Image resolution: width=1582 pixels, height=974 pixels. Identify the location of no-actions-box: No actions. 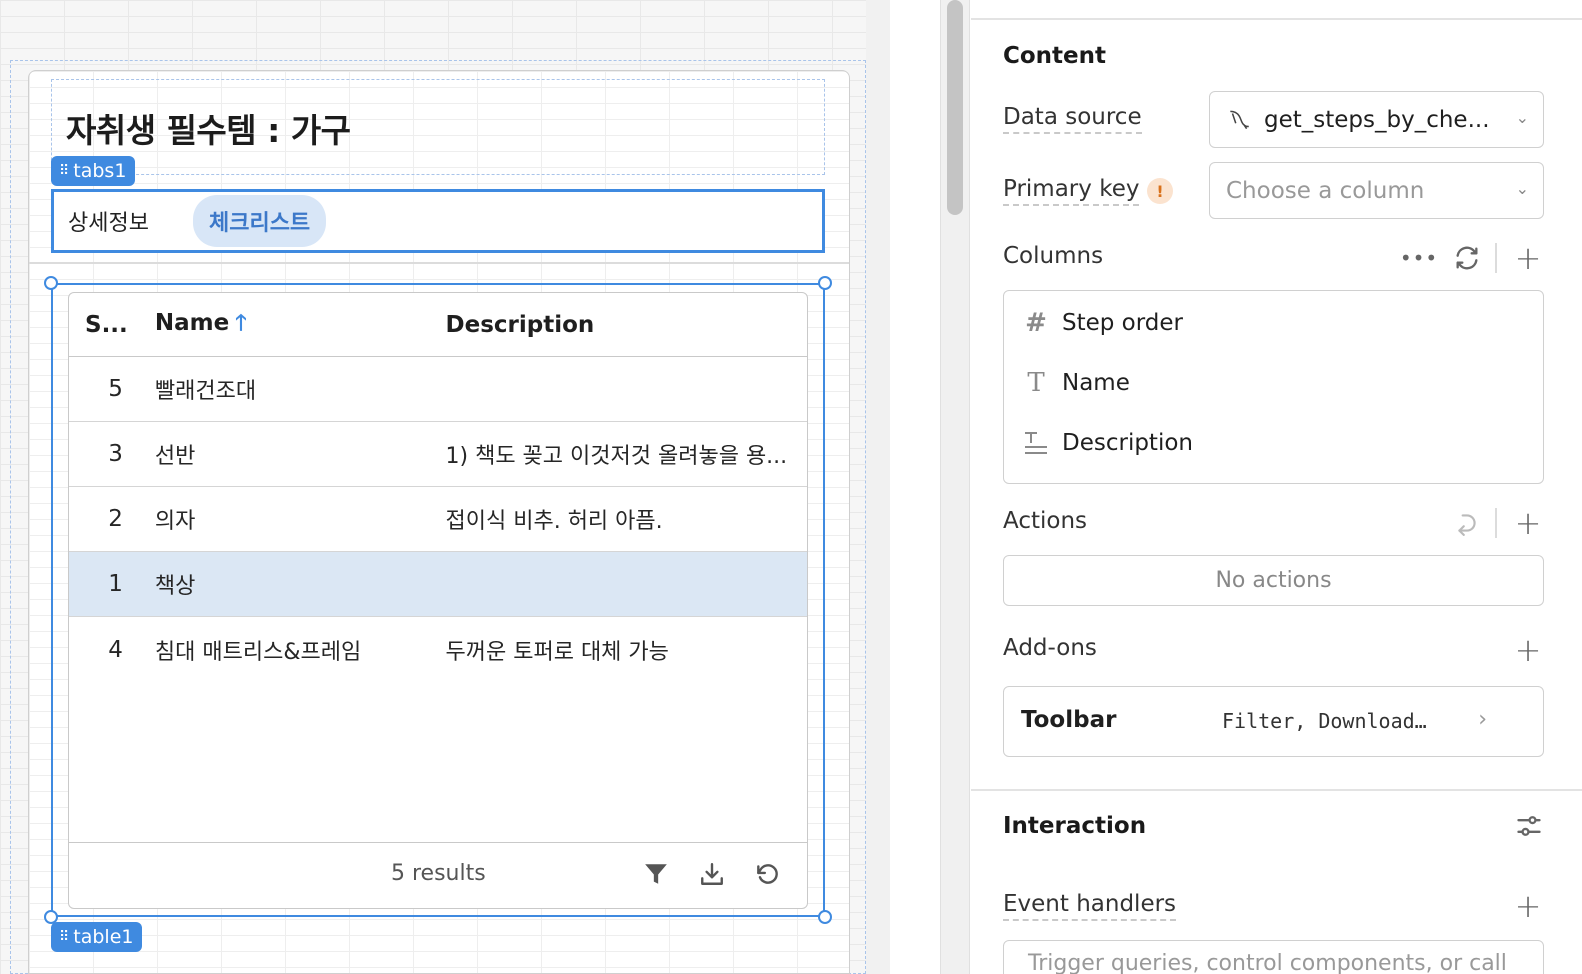
(1273, 580).